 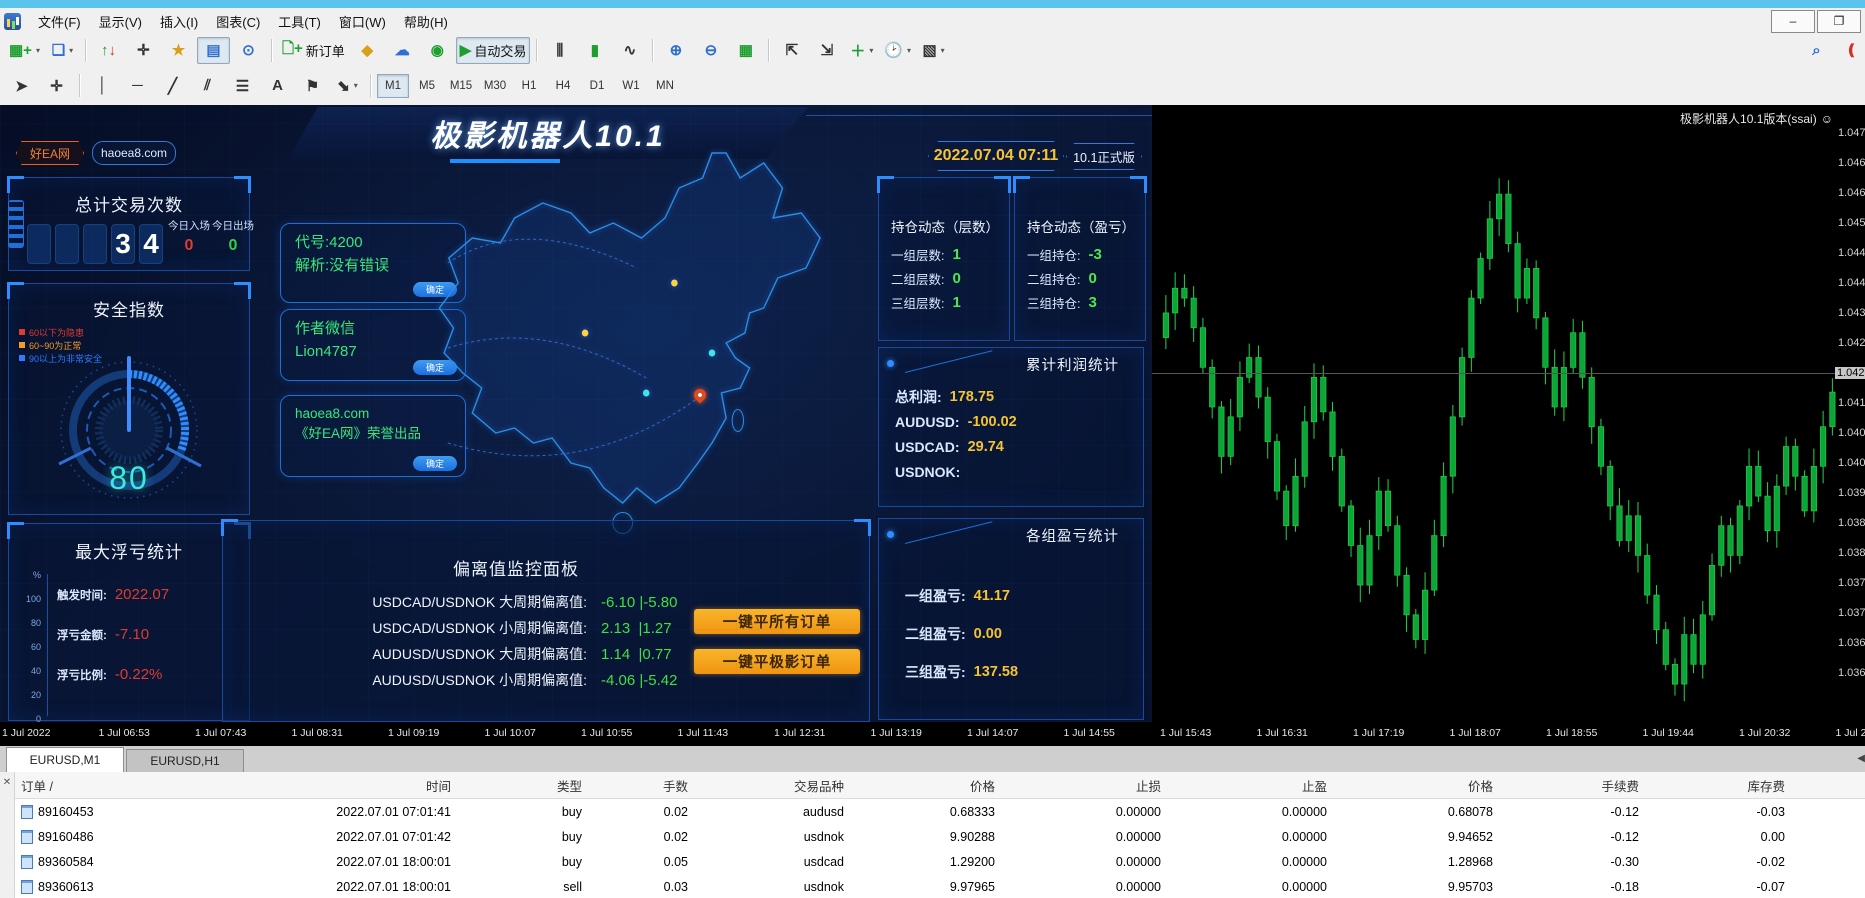 I want to click on restore-button: ❐, so click(x=1839, y=21).